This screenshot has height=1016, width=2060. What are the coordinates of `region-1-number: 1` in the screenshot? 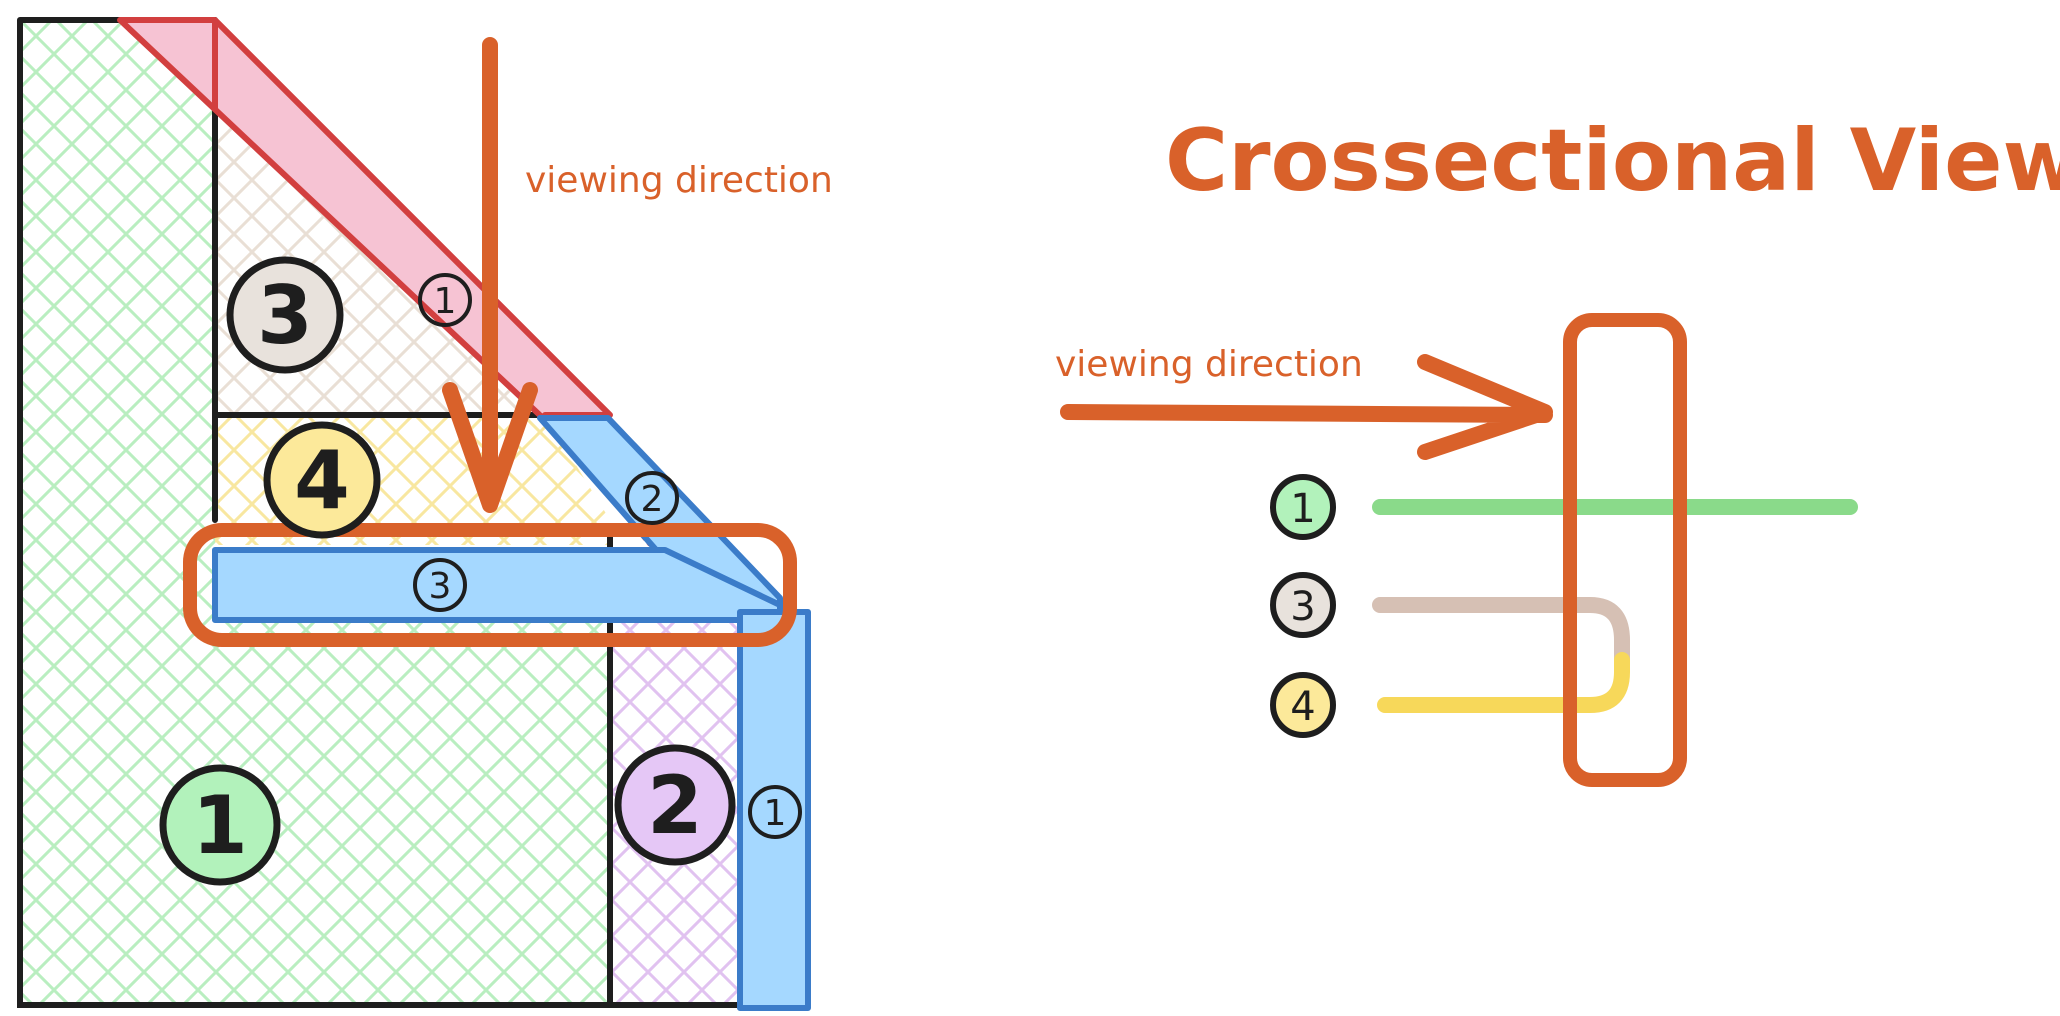 It's located at (220, 825).